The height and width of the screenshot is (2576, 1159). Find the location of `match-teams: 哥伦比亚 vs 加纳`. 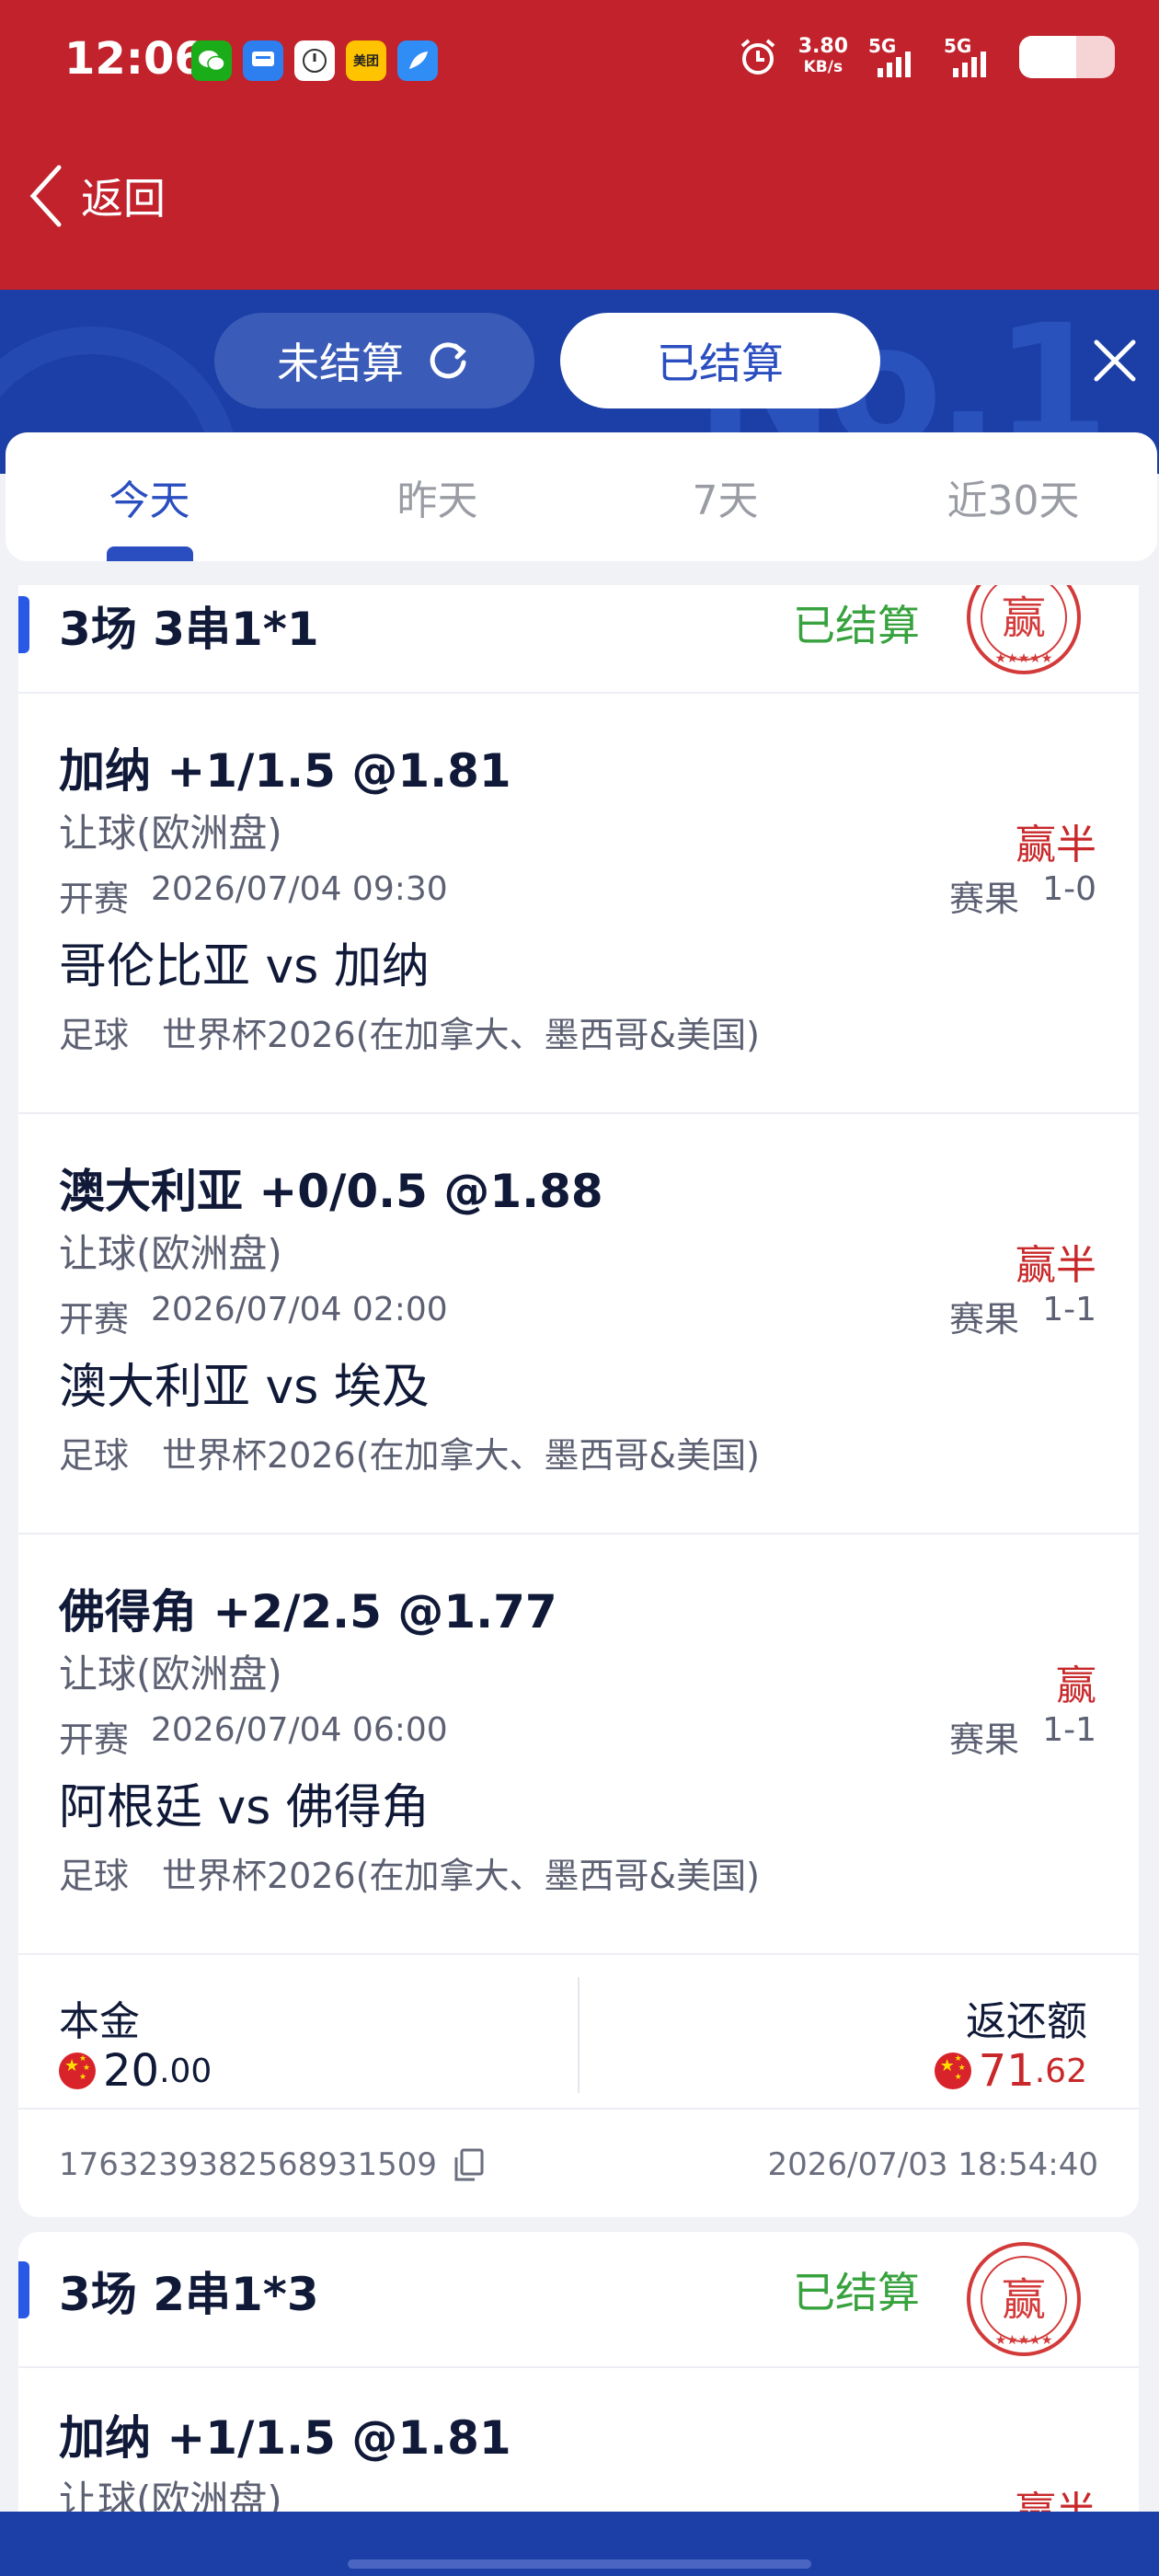

match-teams: 哥伦比亚 vs 加纳 is located at coordinates (244, 967).